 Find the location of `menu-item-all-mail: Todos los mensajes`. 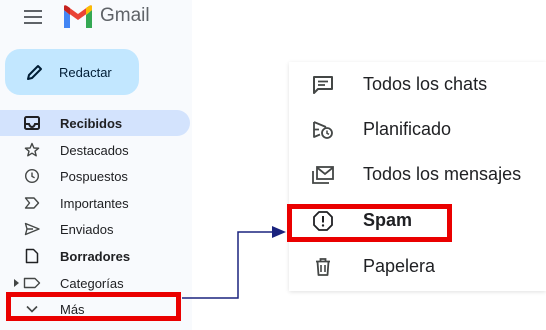

menu-item-all-mail: Todos los mensajes is located at coordinates (417, 174).